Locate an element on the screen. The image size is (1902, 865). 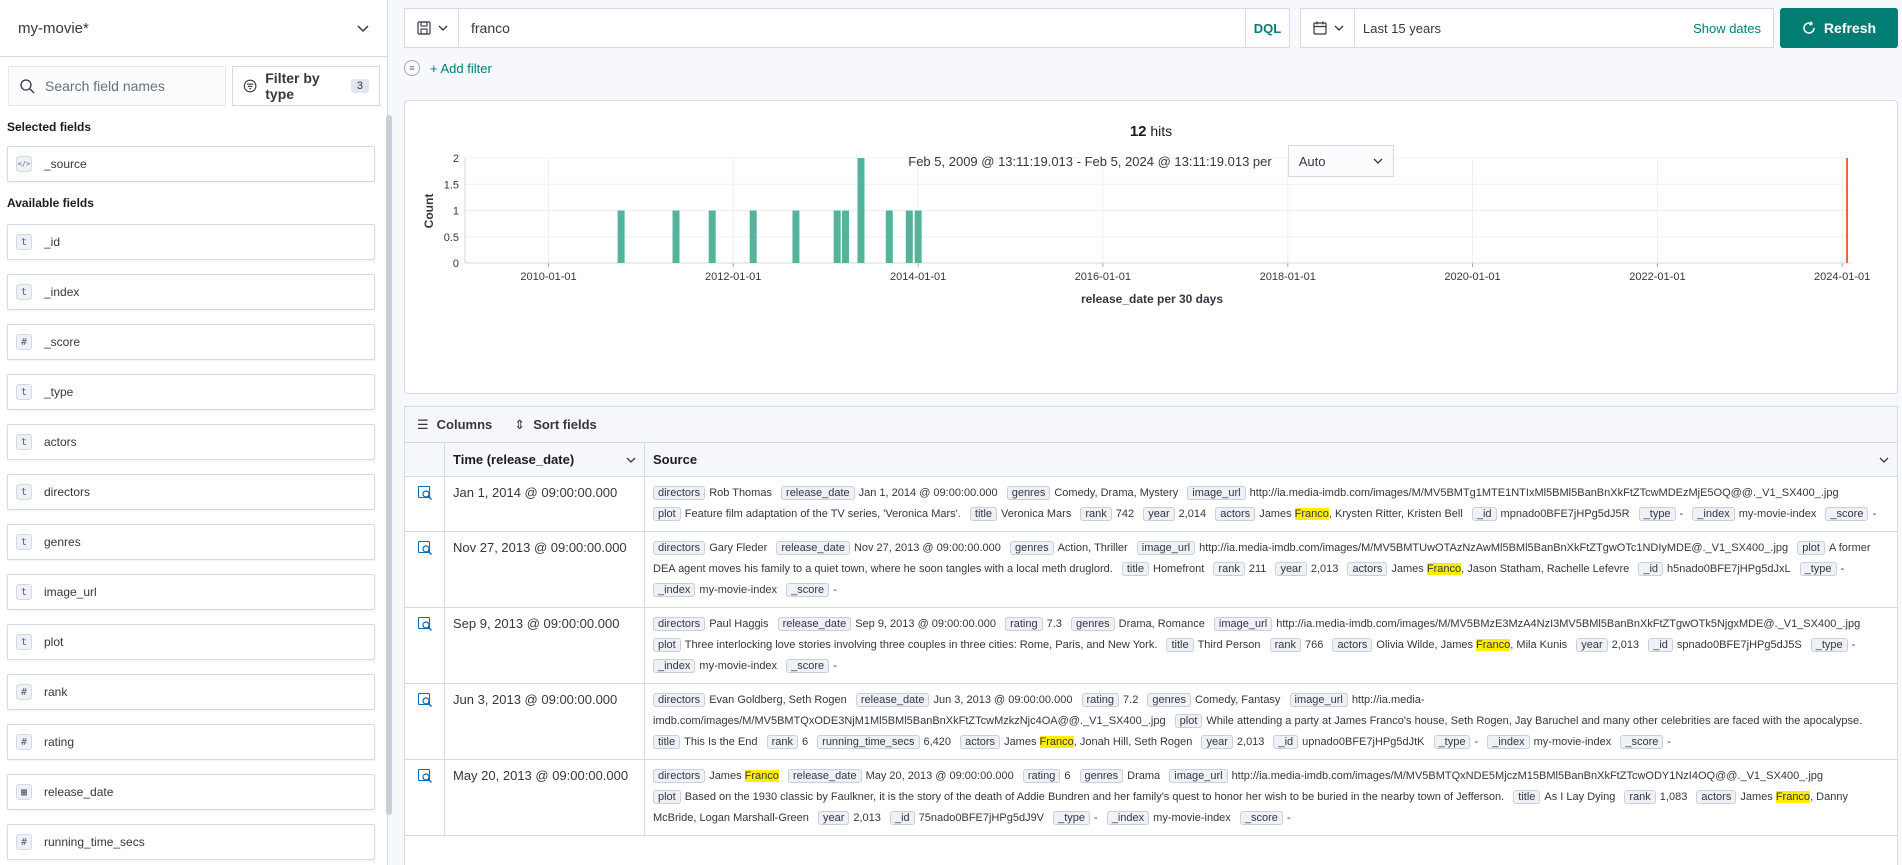
table-toolbar: ☰ Columns ⇕ Sort fields is located at coordinates (1151, 425).